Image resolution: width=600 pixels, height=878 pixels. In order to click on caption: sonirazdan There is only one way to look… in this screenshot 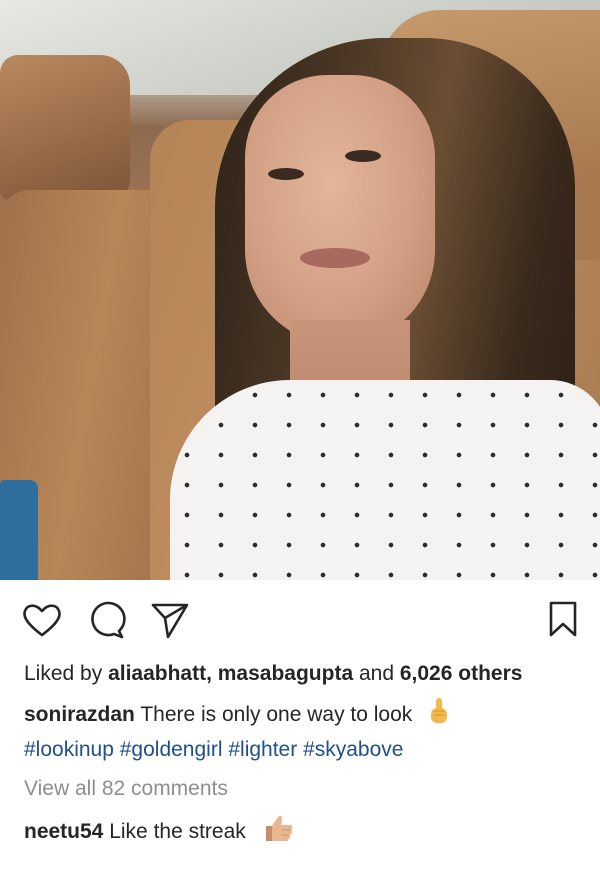, I will do `click(300, 731)`.